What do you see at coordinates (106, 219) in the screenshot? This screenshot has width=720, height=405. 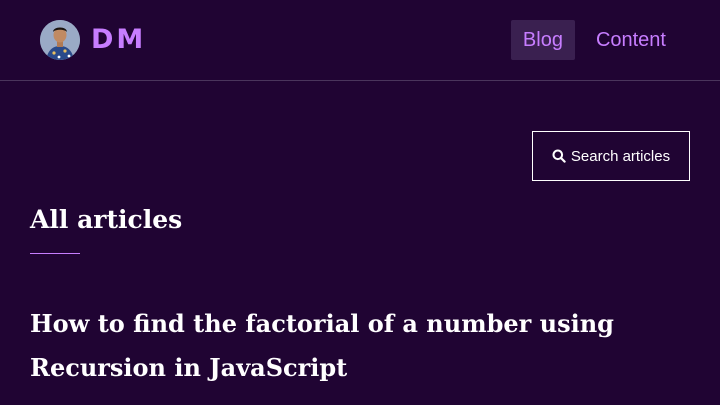 I see `page-title: All articles` at bounding box center [106, 219].